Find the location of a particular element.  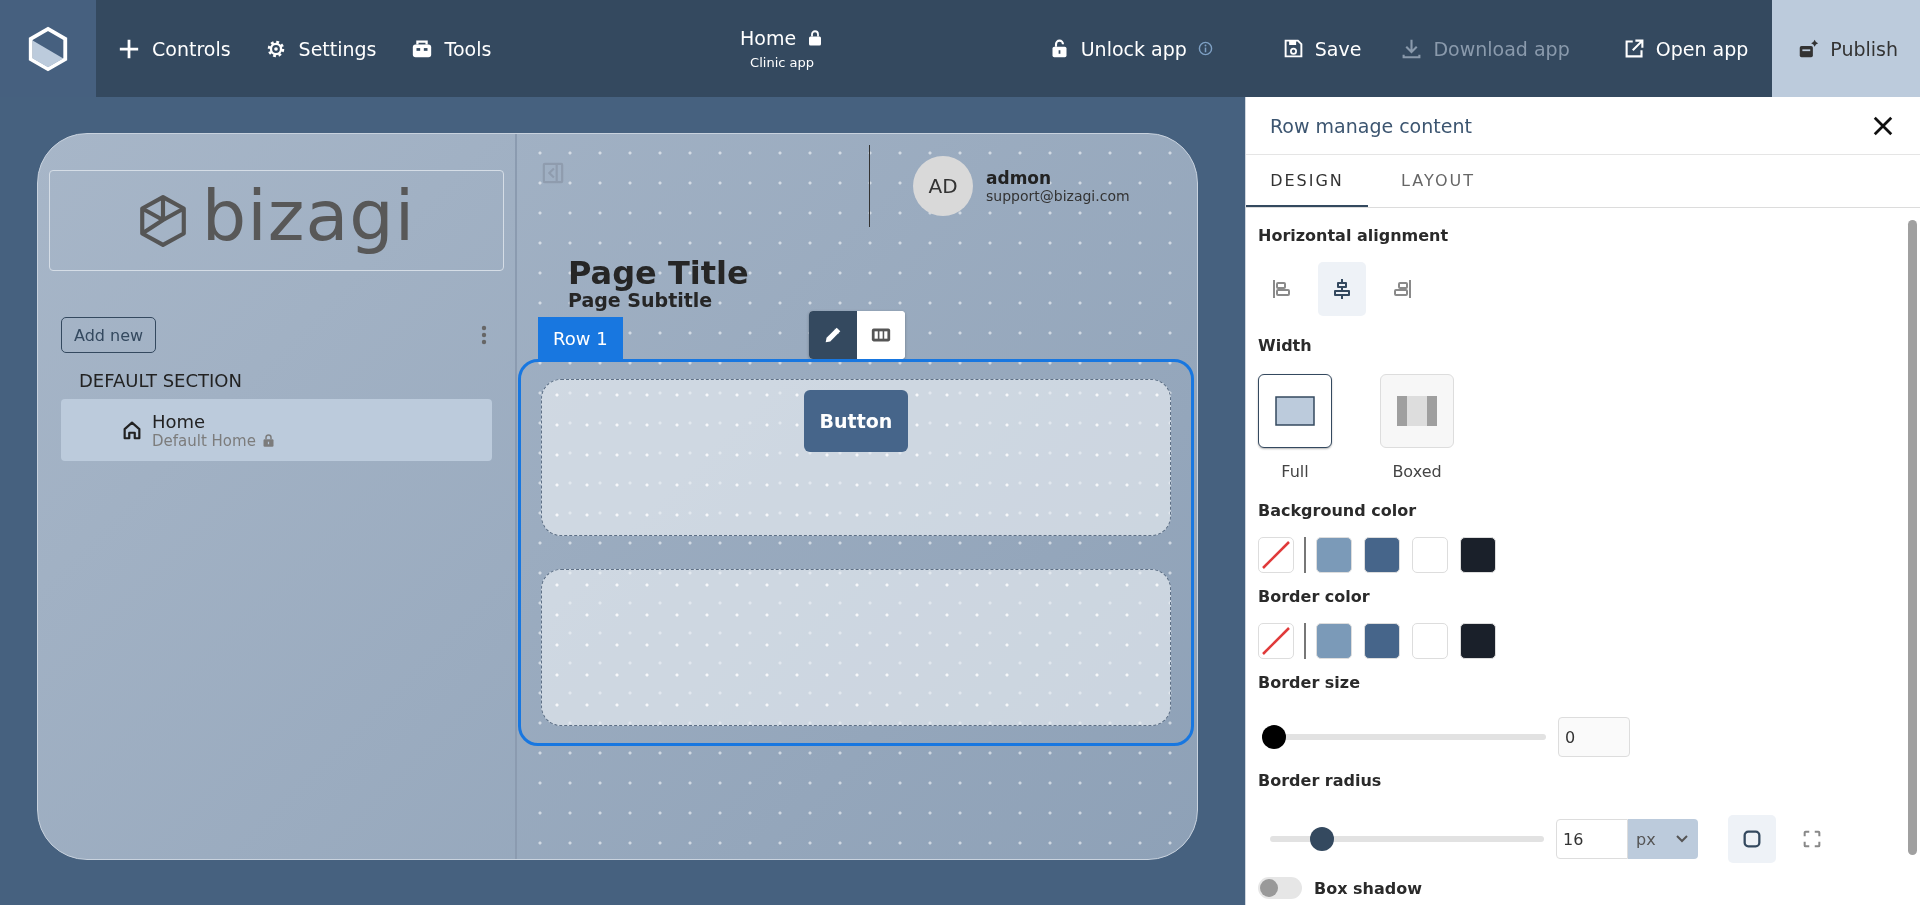

download-icon is located at coordinates (1412, 48).